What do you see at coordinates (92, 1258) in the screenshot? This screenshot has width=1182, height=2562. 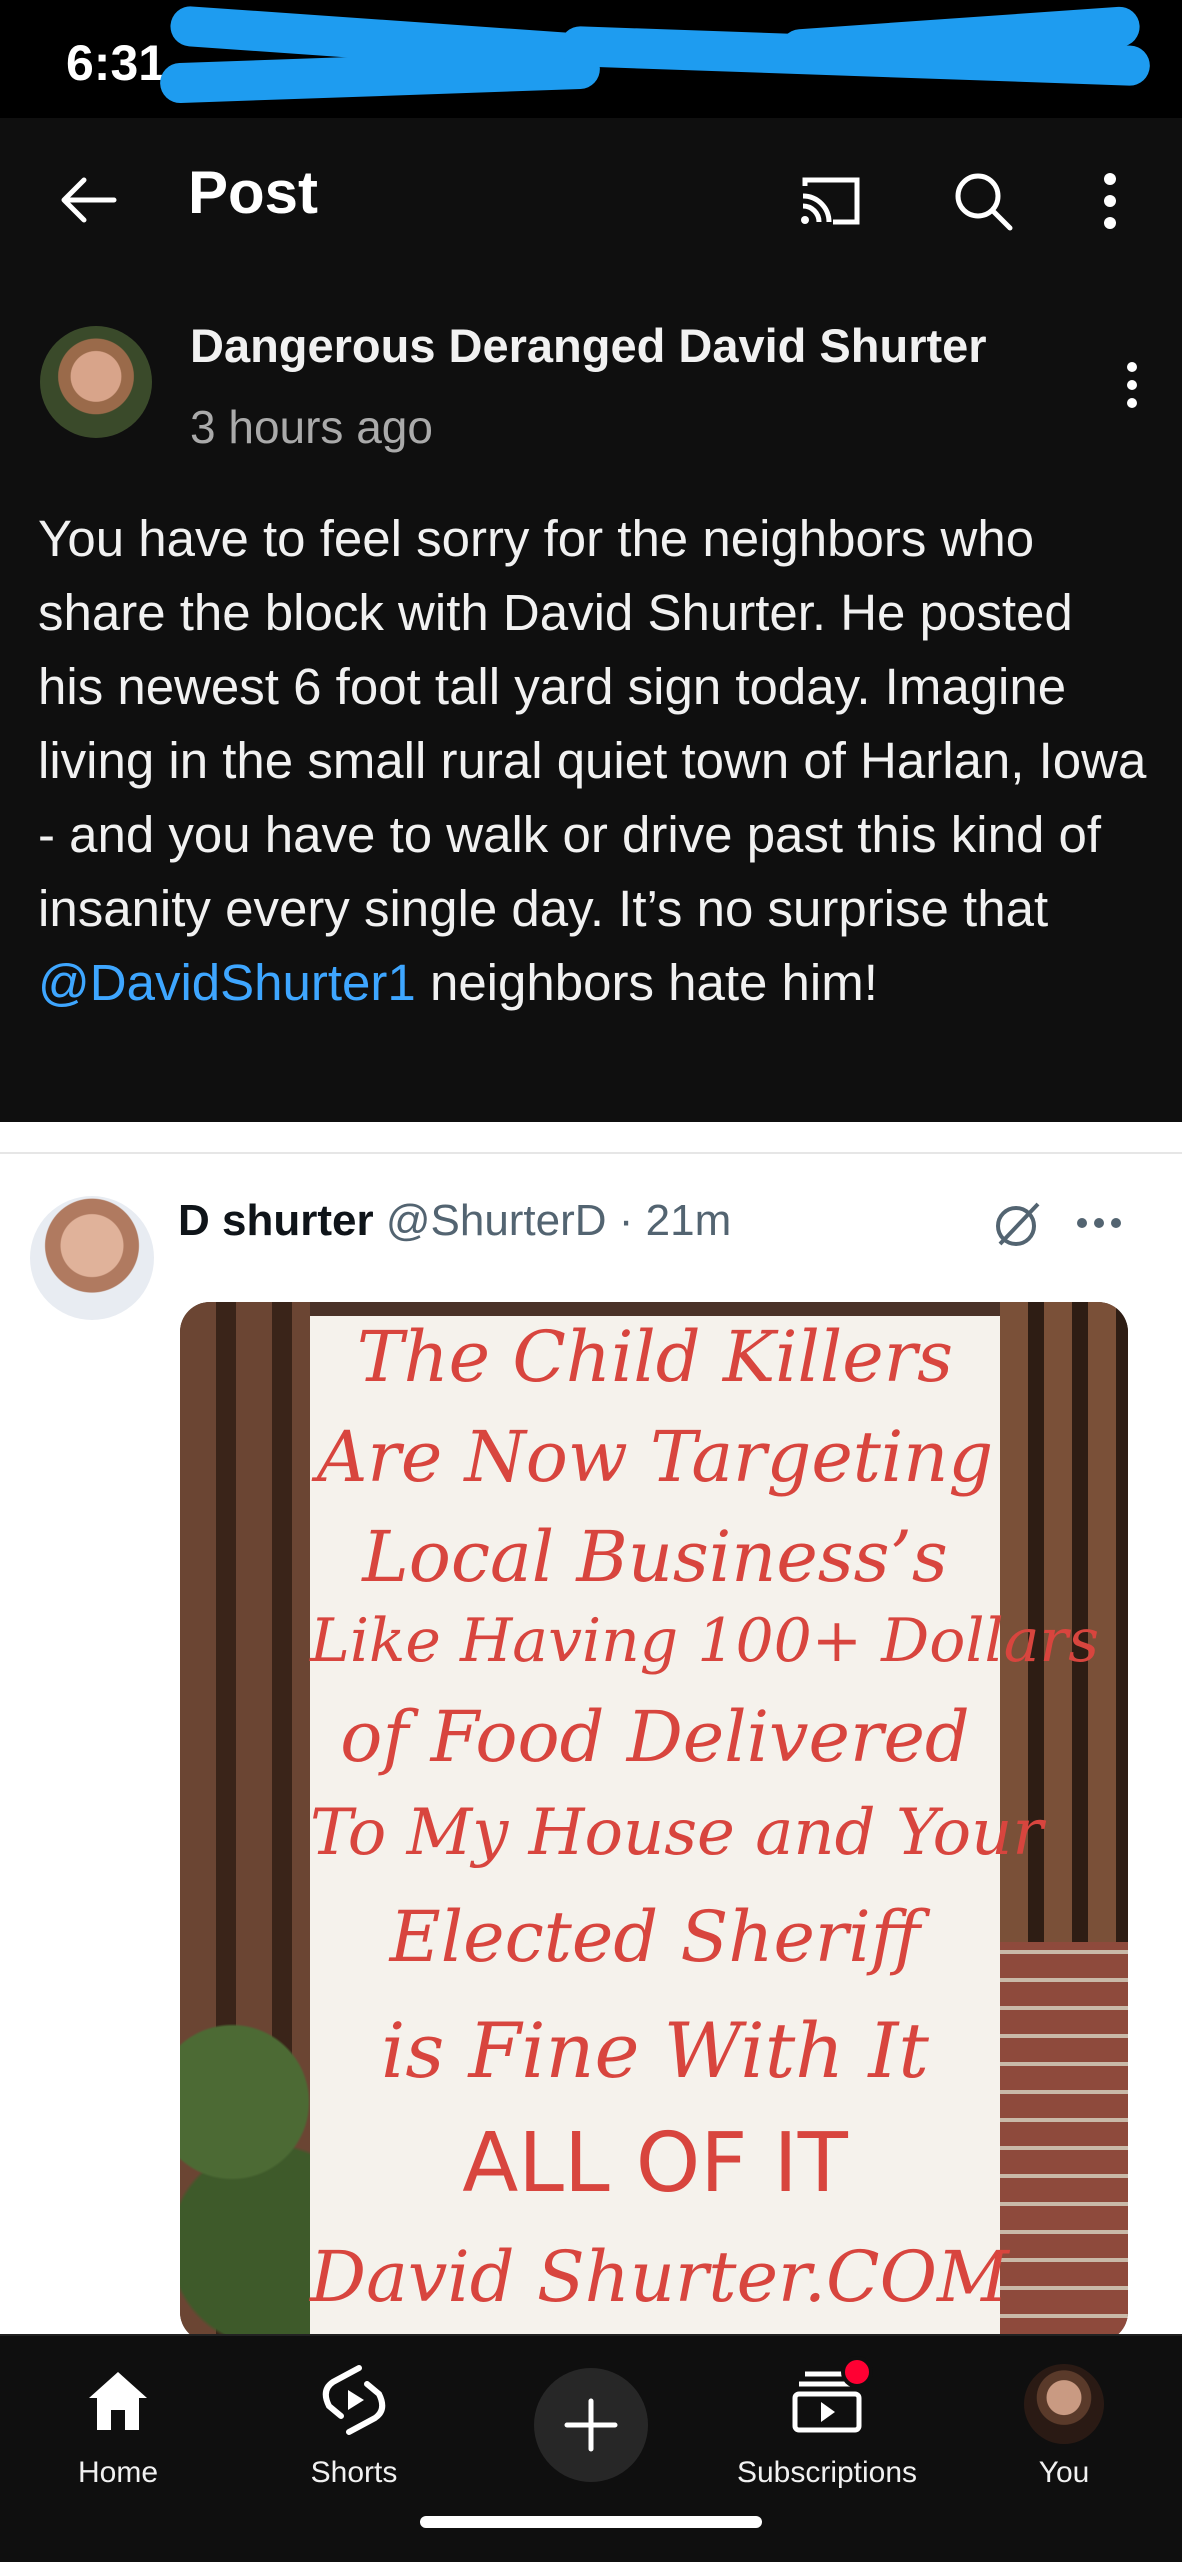 I see `tweet-avatar` at bounding box center [92, 1258].